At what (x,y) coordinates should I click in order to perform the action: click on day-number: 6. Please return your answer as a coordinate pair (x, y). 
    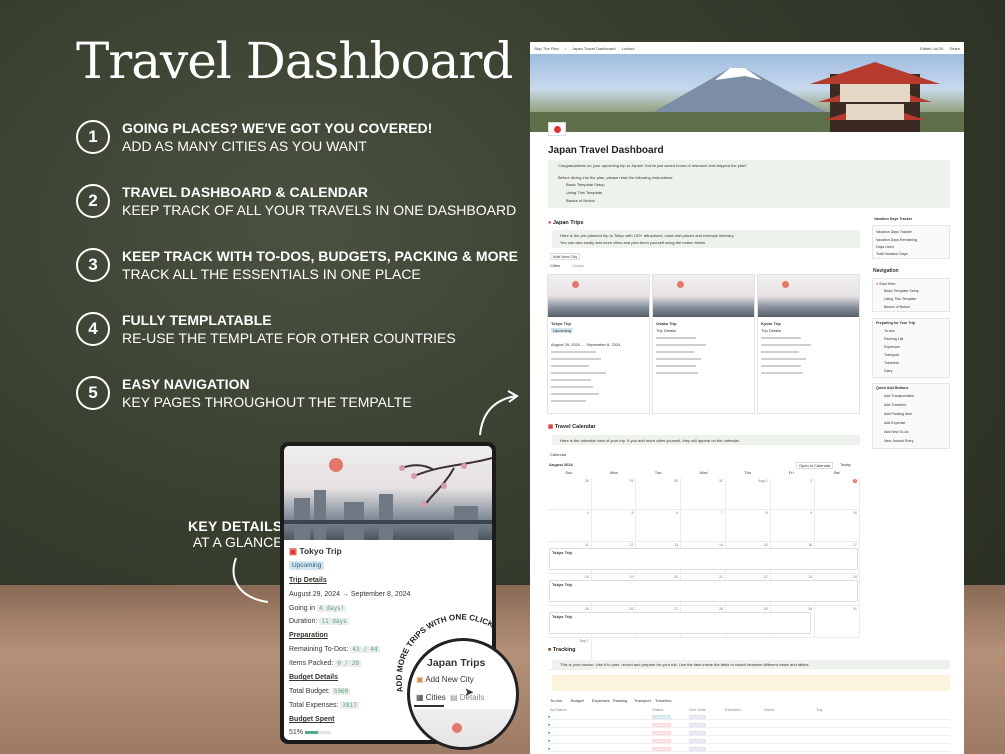
    Looking at the image, I should click on (677, 513).